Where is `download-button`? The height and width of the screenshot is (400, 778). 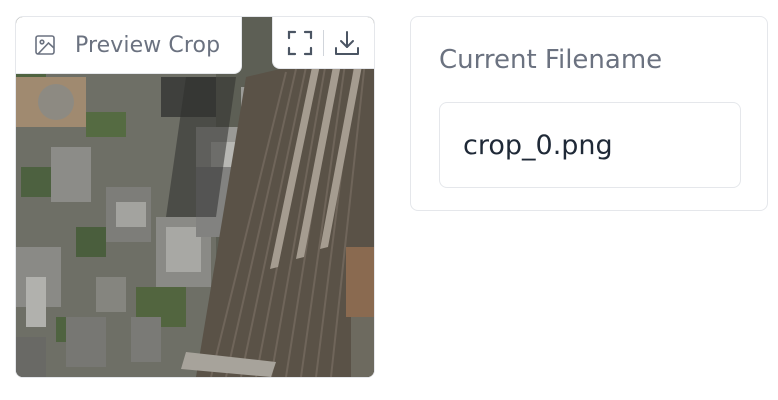
download-button is located at coordinates (347, 43).